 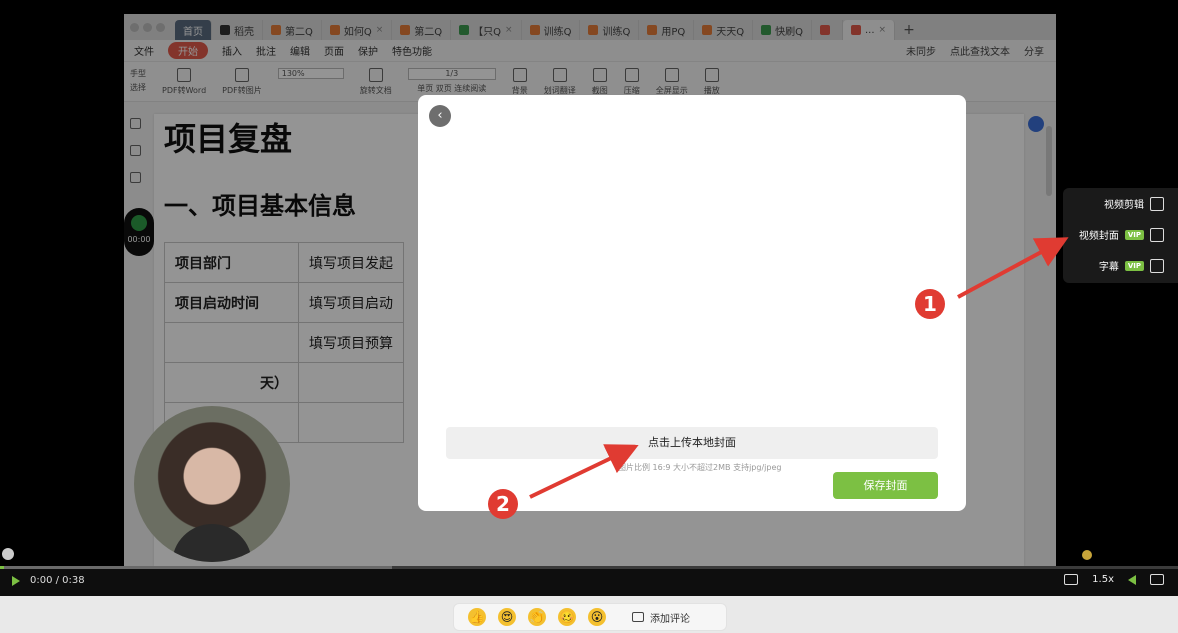 I want to click on add-comment-button: 添加评论, so click(x=661, y=617).